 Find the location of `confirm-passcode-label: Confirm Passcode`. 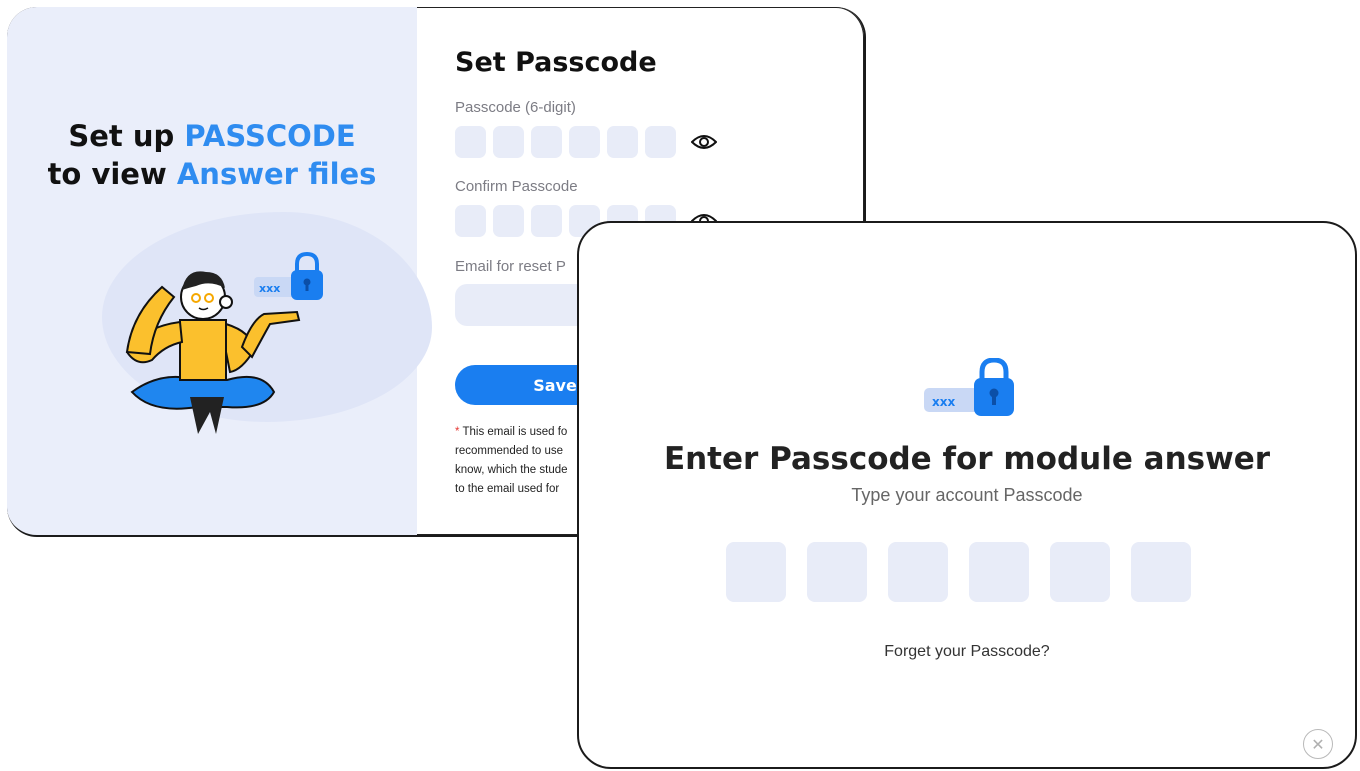

confirm-passcode-label: Confirm Passcode is located at coordinates (516, 186).